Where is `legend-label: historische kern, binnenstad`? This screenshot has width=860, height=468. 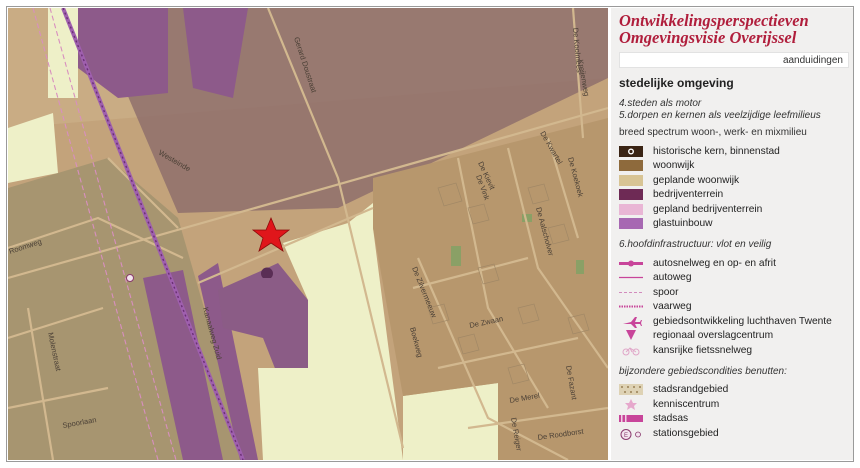
legend-label: historische kern, binnenstad is located at coordinates (716, 151).